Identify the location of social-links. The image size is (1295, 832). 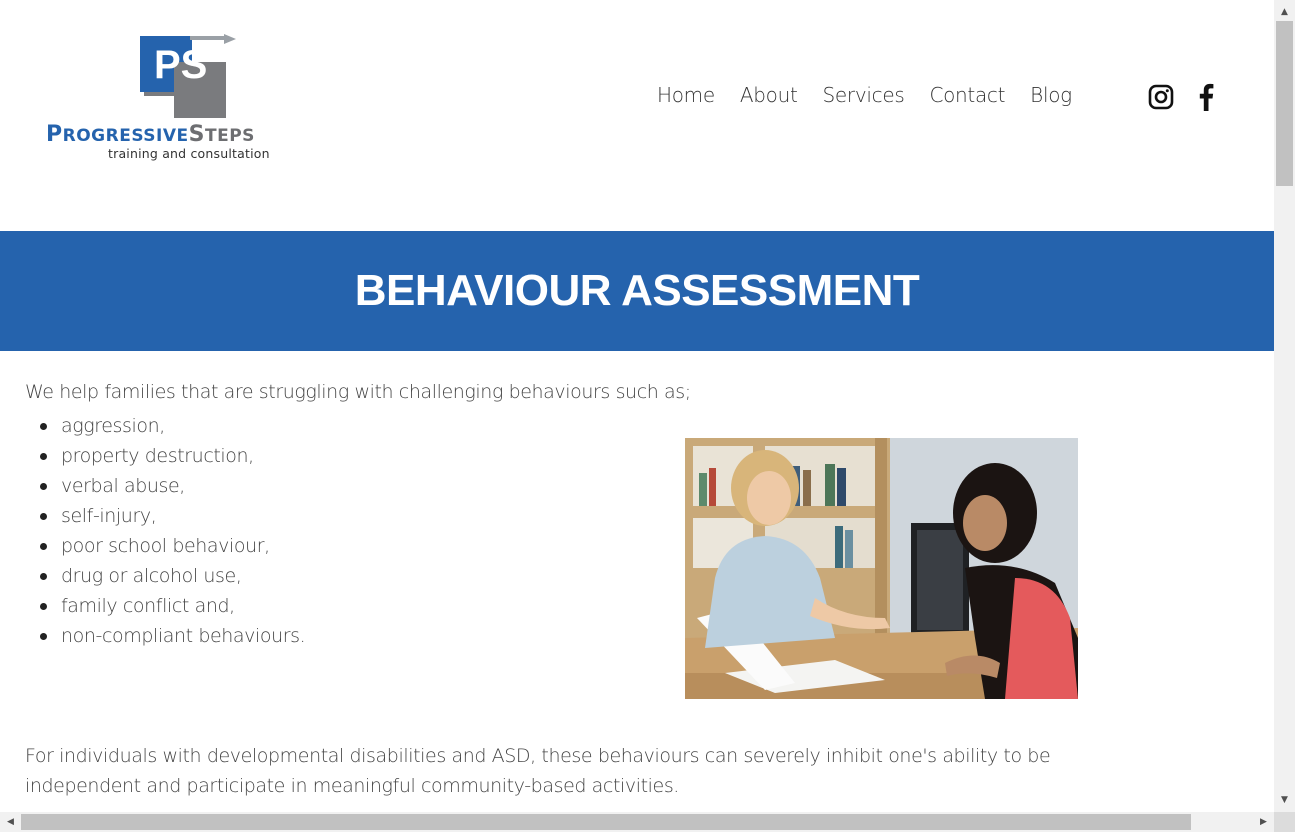
(1192, 97).